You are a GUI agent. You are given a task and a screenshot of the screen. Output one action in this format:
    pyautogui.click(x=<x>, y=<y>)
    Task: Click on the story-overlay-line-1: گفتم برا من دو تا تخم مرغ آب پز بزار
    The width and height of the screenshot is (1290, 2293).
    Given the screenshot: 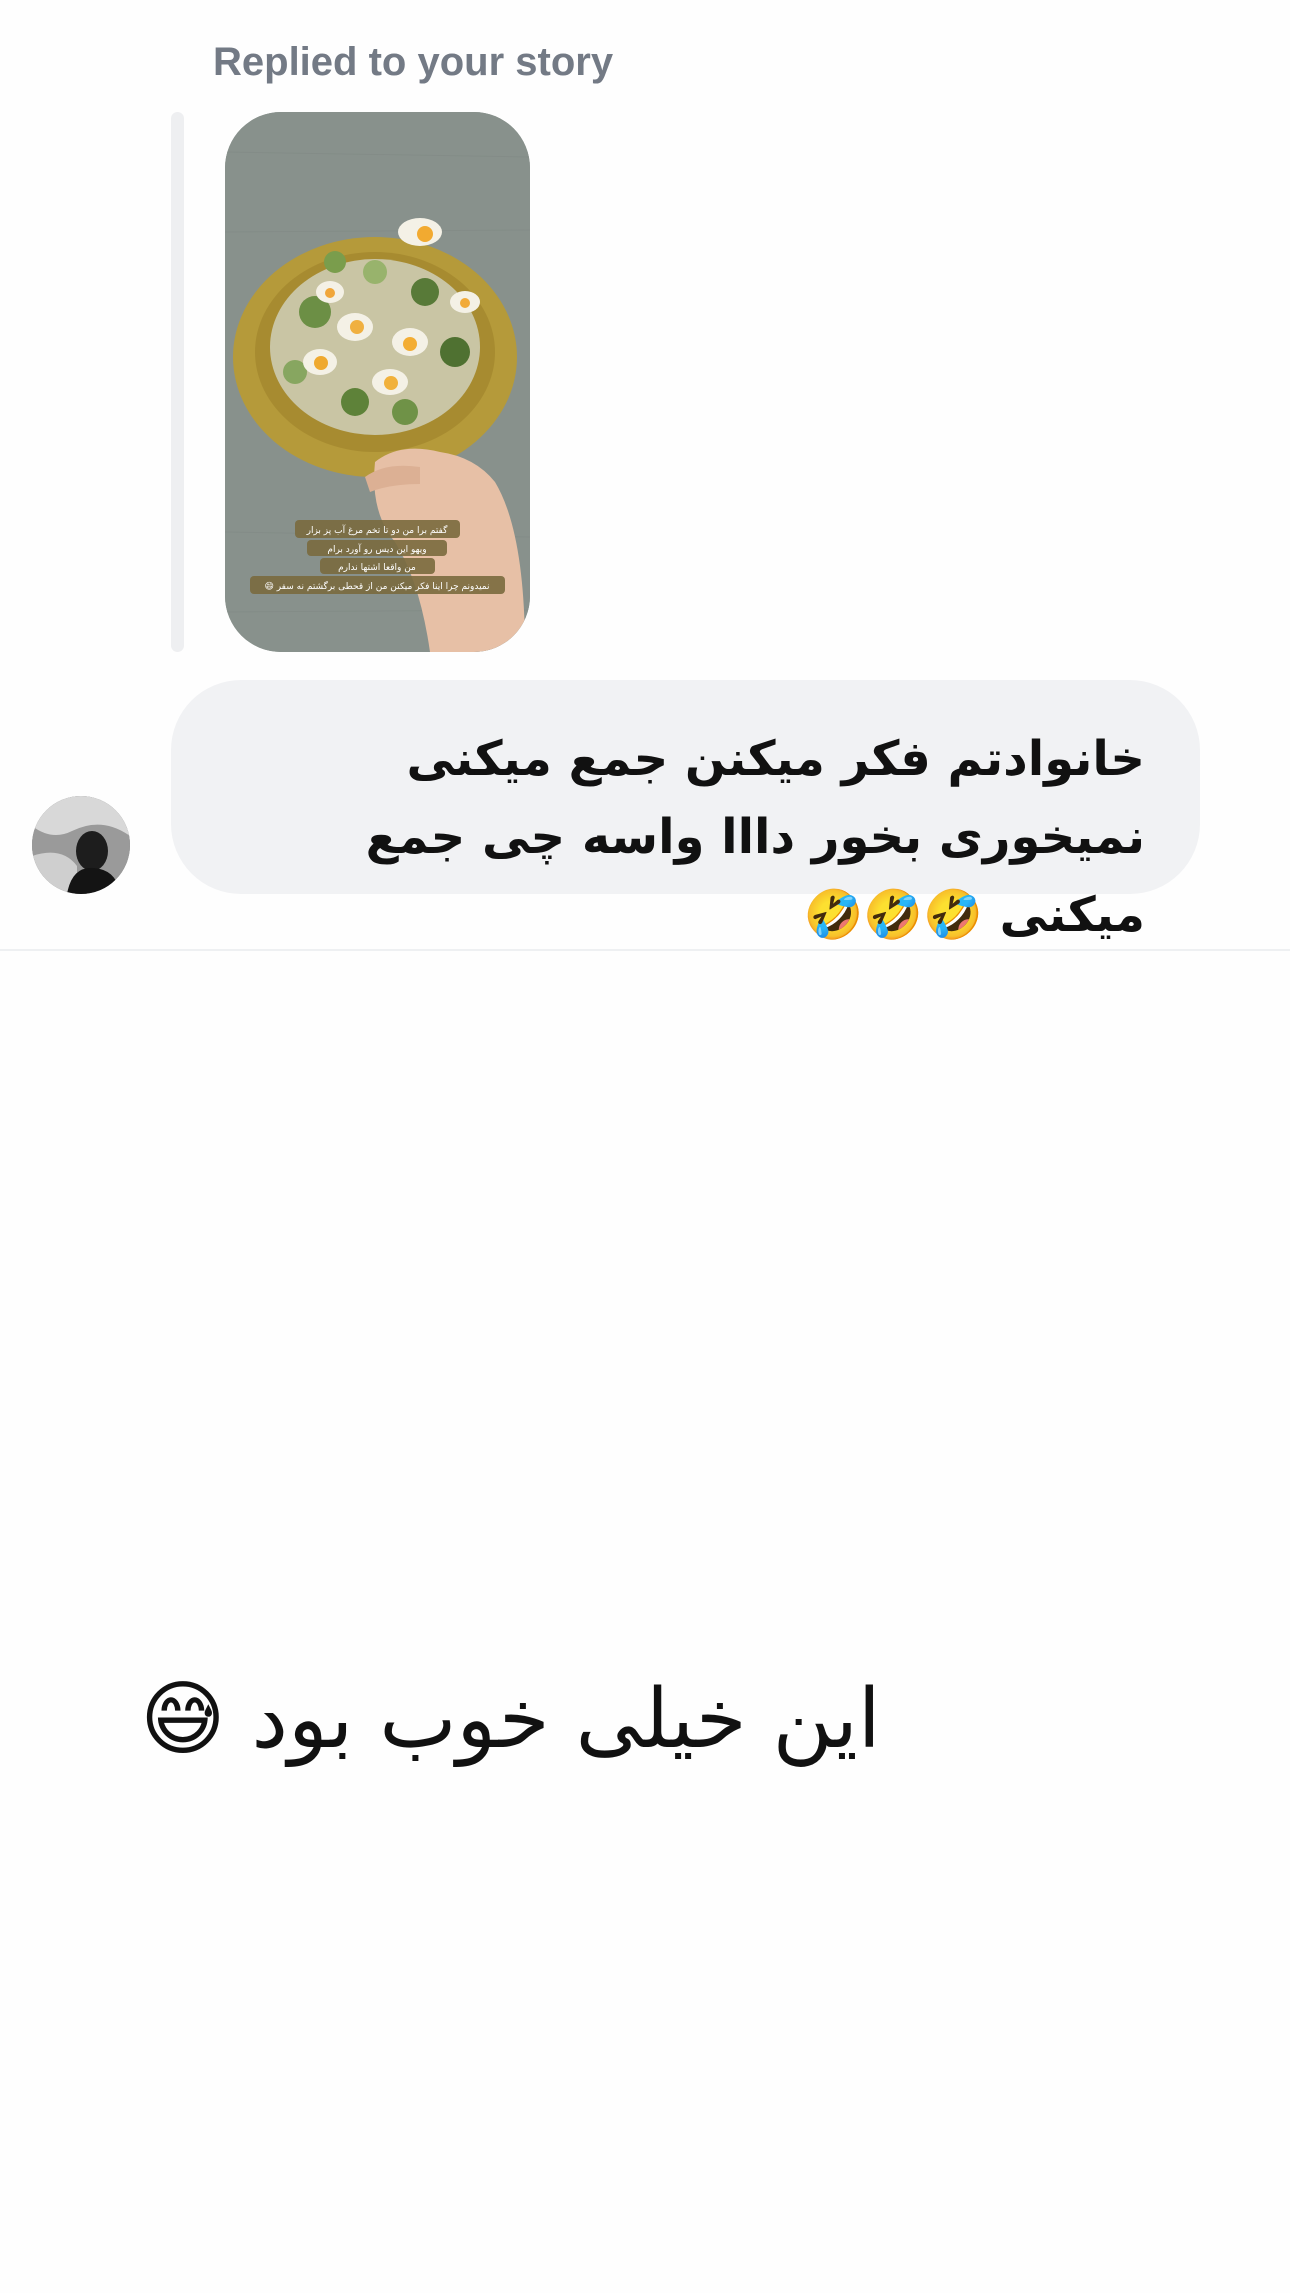 What is the action you would take?
    pyautogui.click(x=377, y=530)
    